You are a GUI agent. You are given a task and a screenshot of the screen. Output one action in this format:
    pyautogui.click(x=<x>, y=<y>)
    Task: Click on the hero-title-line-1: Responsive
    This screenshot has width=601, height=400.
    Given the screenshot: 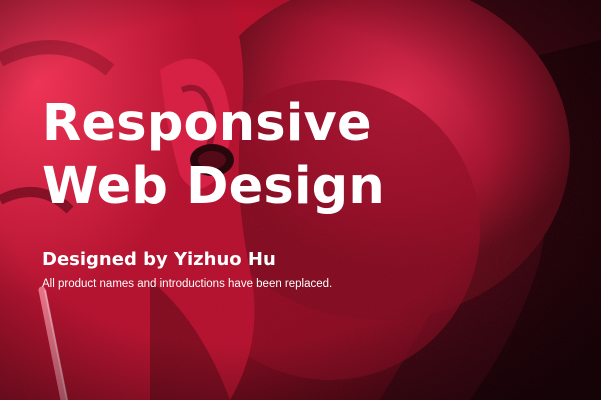 What is the action you would take?
    pyautogui.click(x=207, y=123)
    